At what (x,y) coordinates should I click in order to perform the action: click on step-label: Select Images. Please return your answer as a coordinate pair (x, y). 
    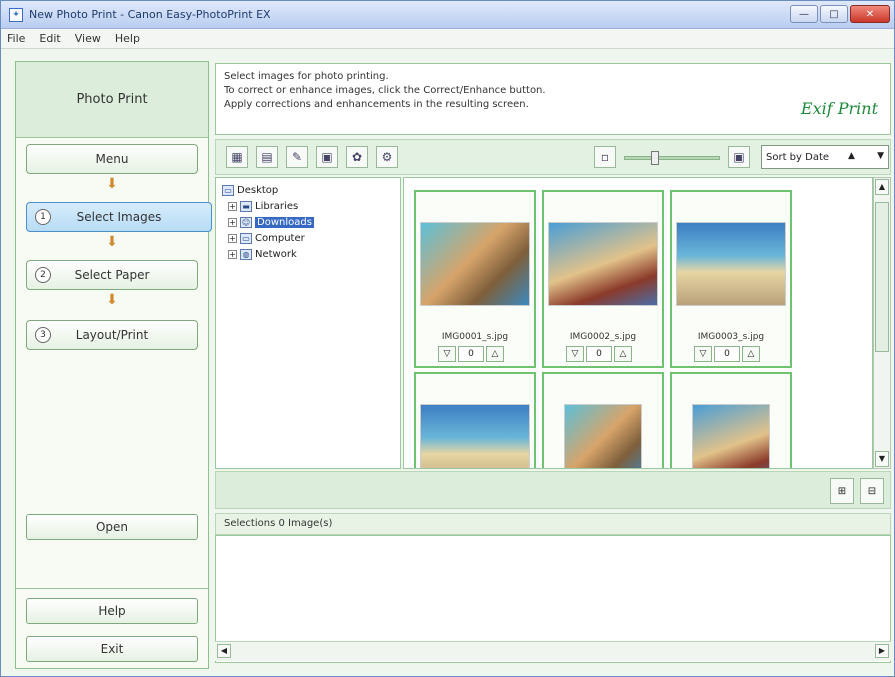
    Looking at the image, I should click on (119, 217).